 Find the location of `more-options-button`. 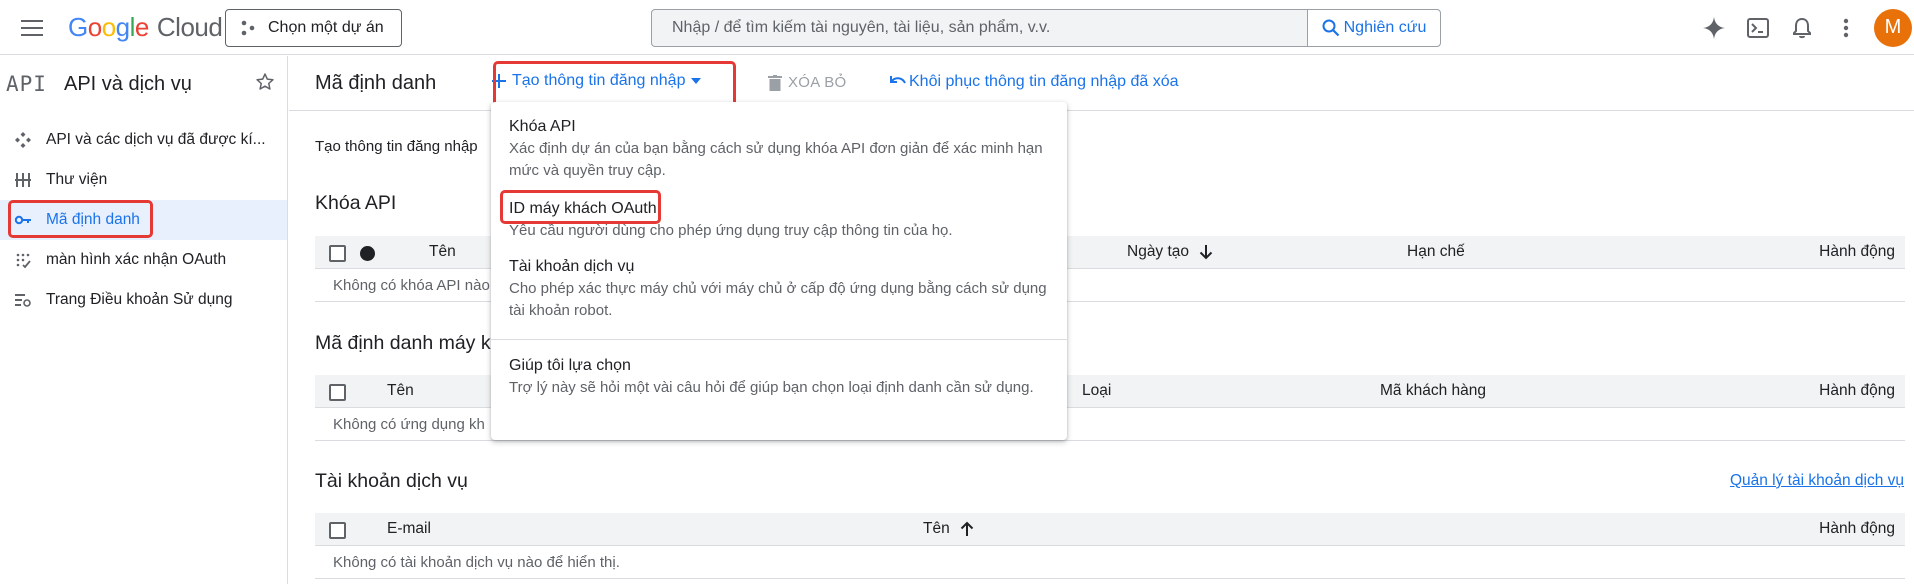

more-options-button is located at coordinates (1846, 28).